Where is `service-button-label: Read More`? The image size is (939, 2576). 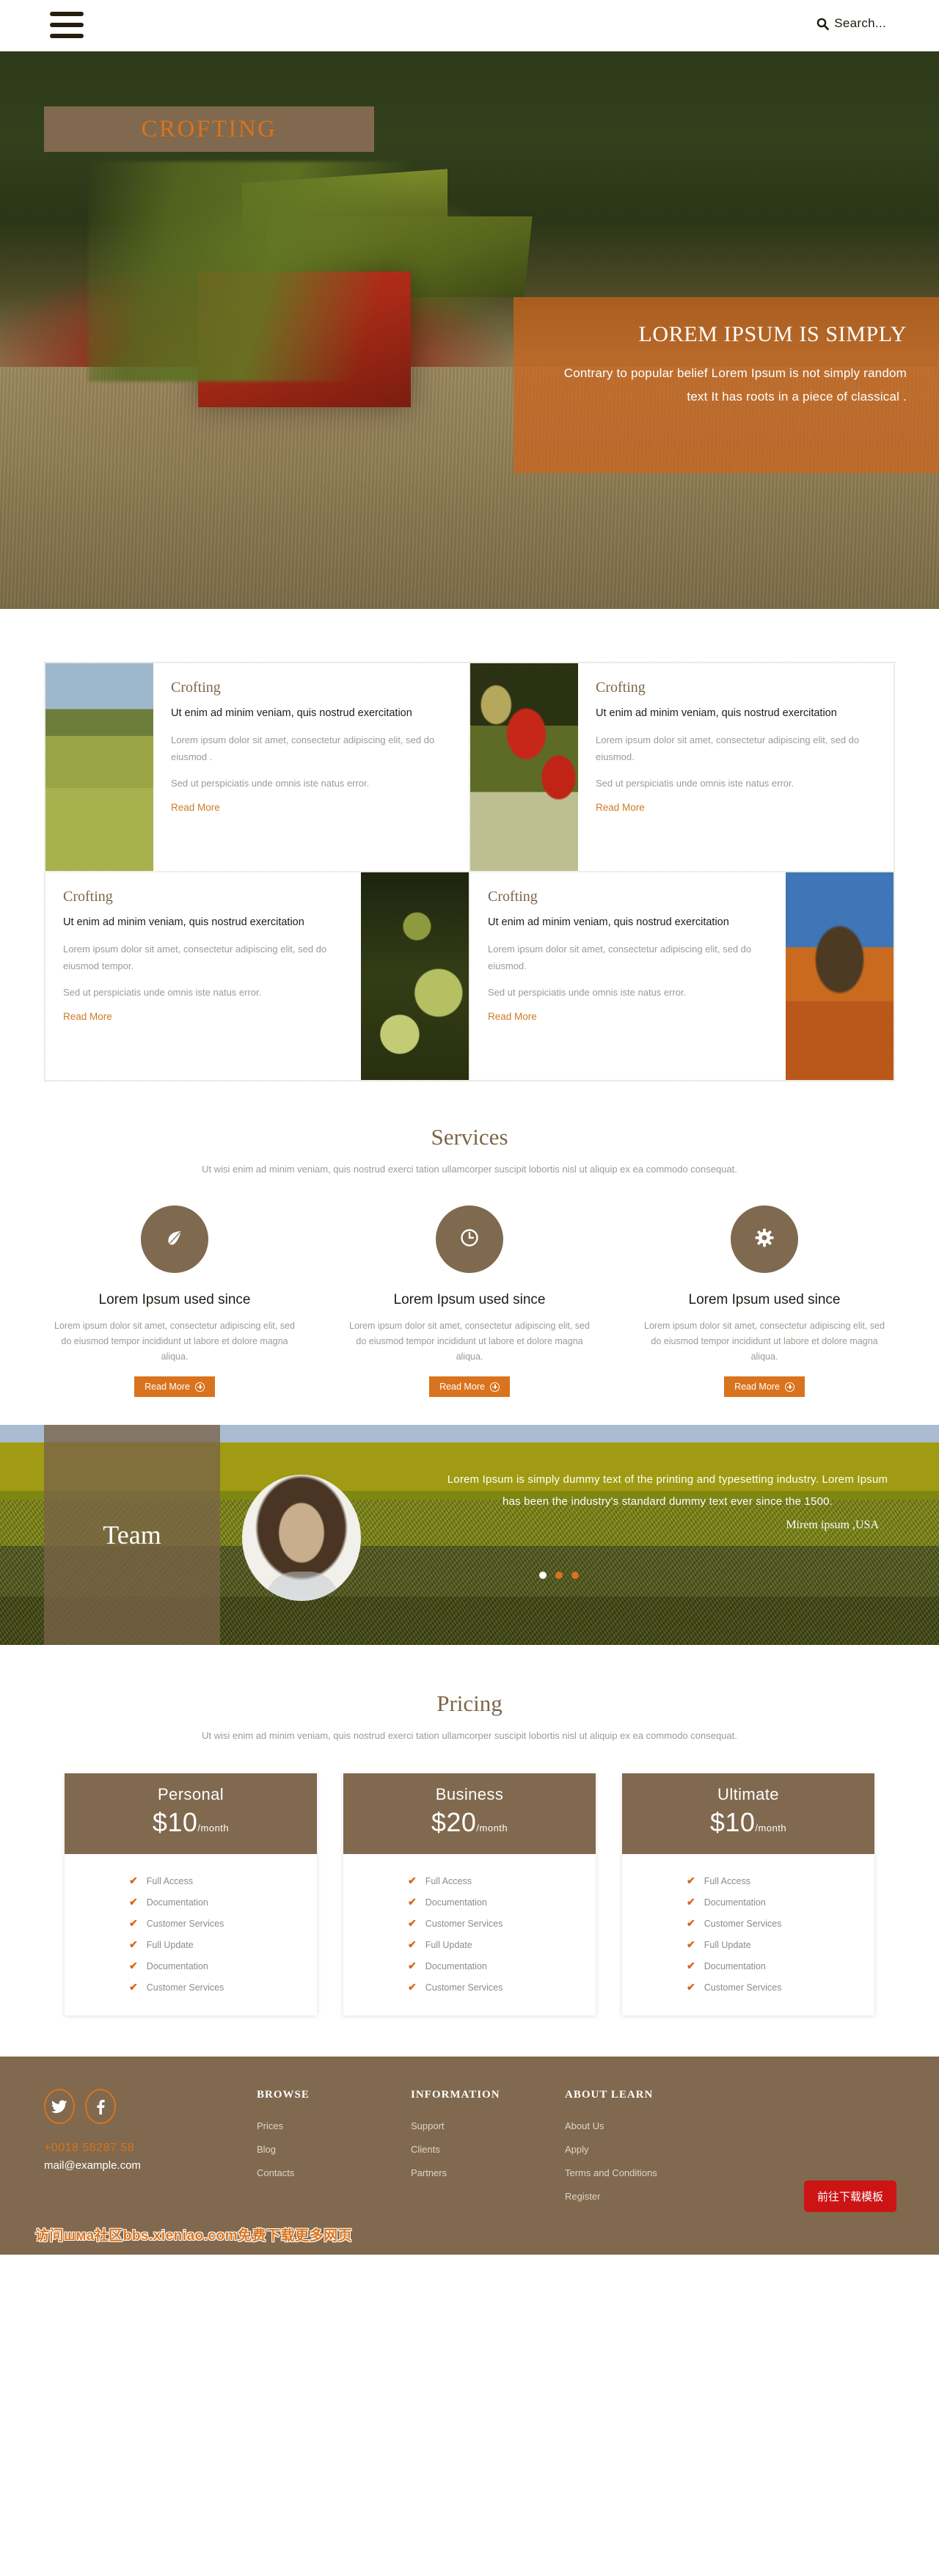
service-button-label: Read More is located at coordinates (168, 1387).